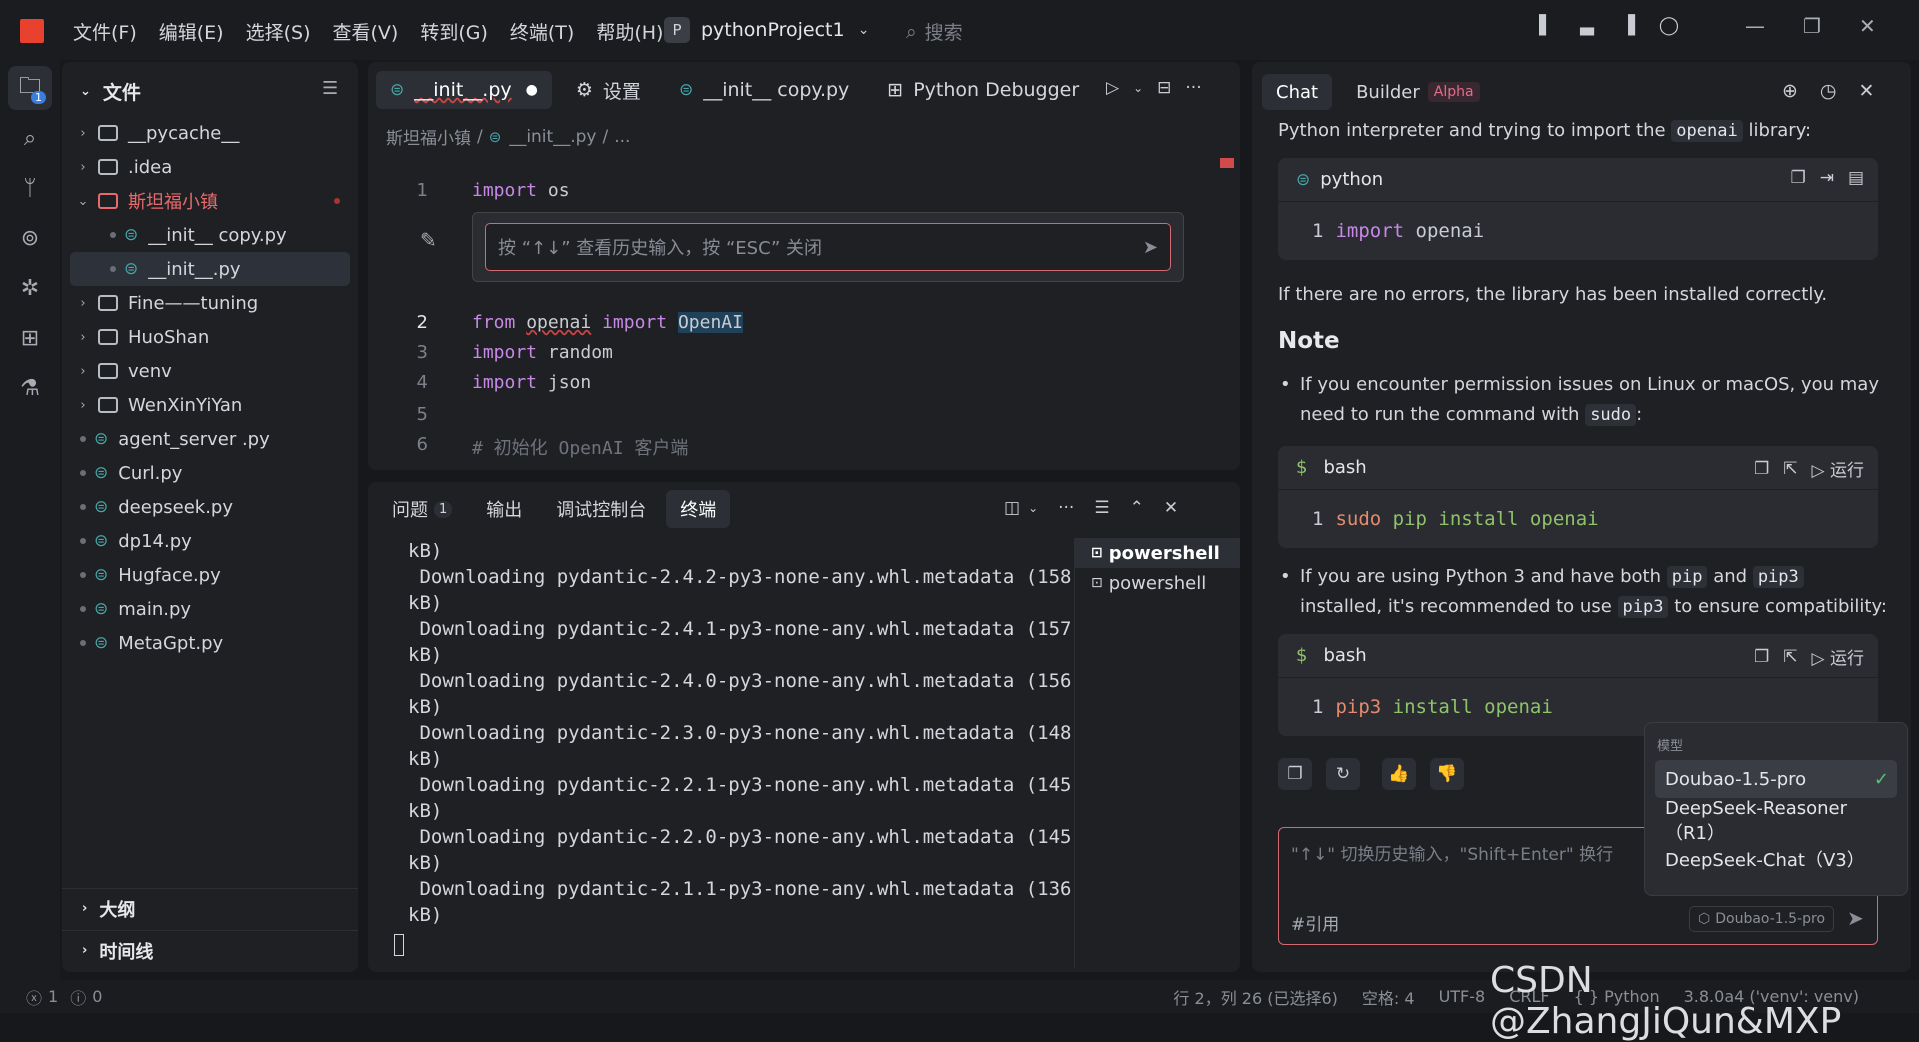 The height and width of the screenshot is (1042, 1919). I want to click on menu-edit: 编辑(E), so click(191, 31).